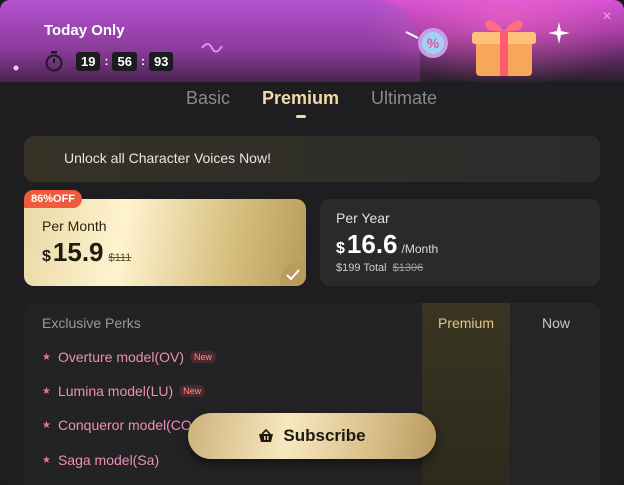 The width and height of the screenshot is (624, 485). I want to click on plan-month-label: Per Month, so click(74, 226).